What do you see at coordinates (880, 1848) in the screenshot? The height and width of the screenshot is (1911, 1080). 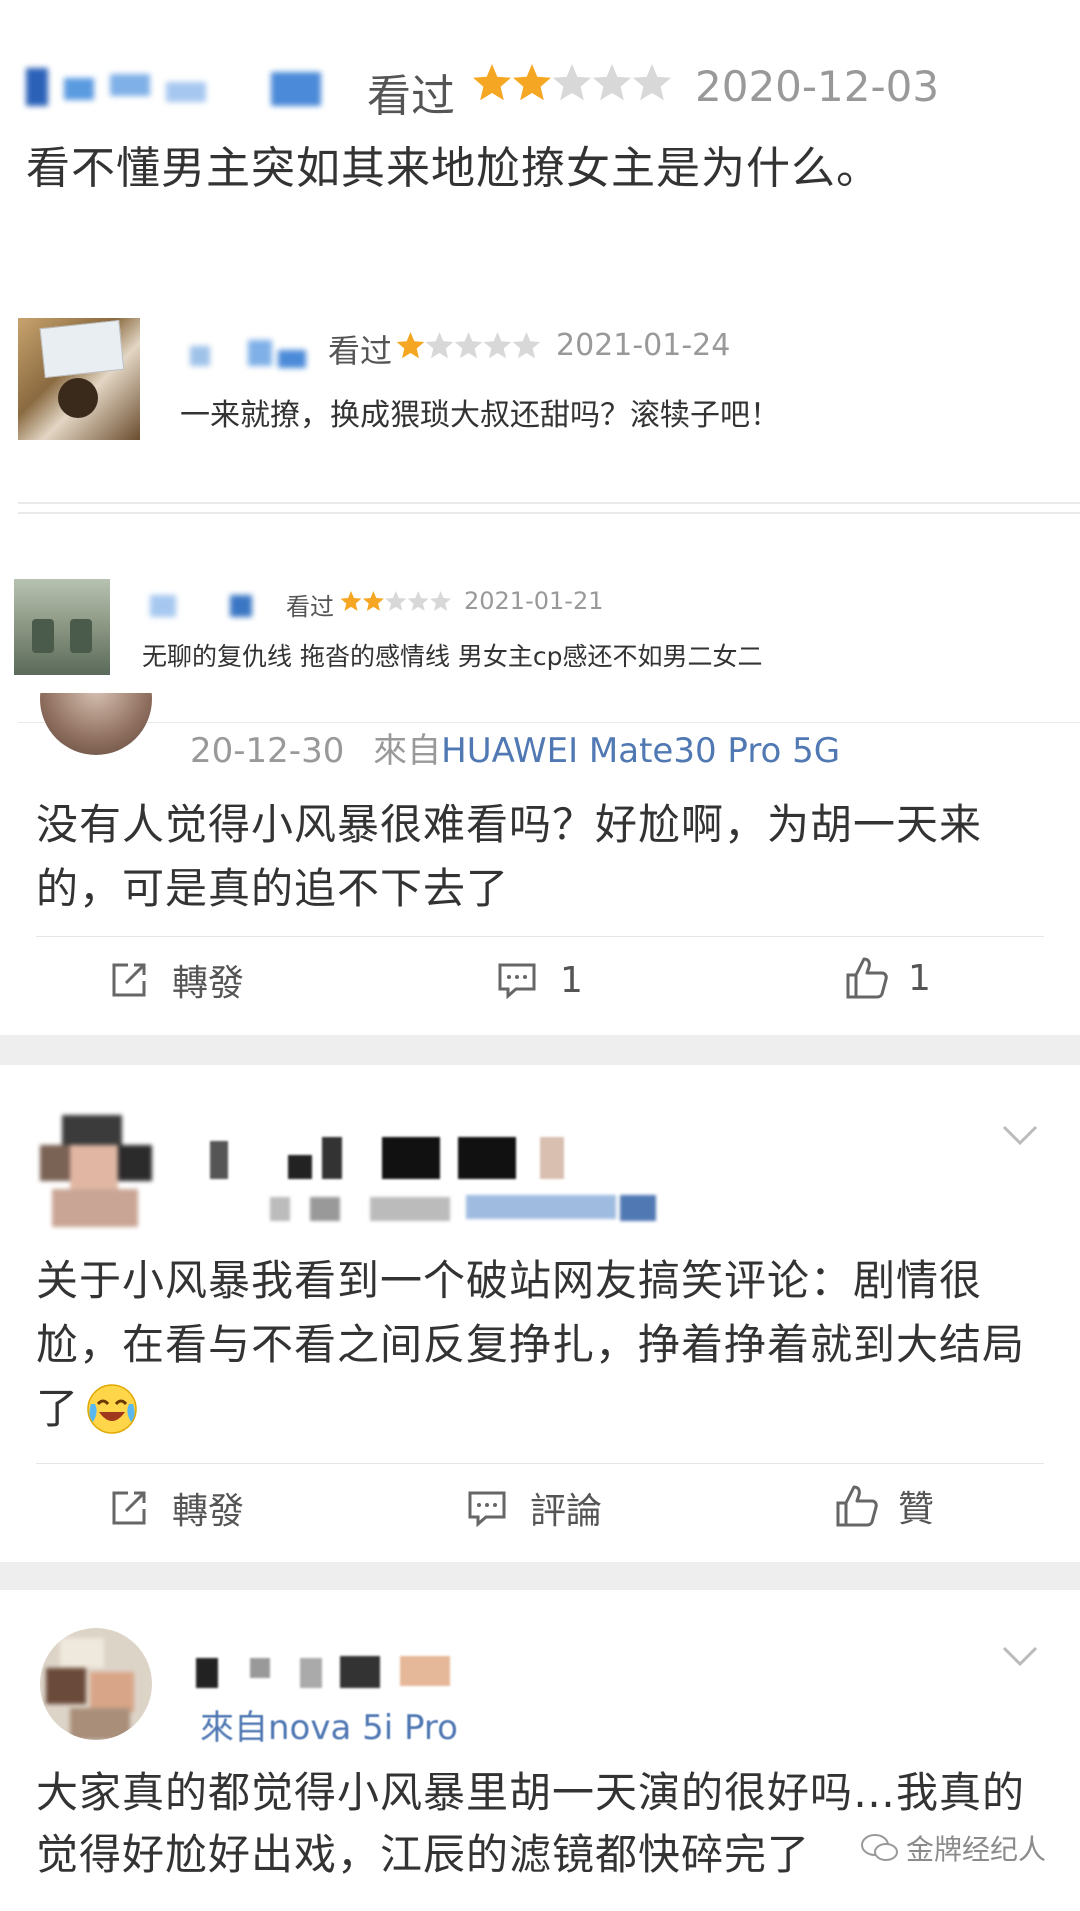 I see `wechat-icon` at bounding box center [880, 1848].